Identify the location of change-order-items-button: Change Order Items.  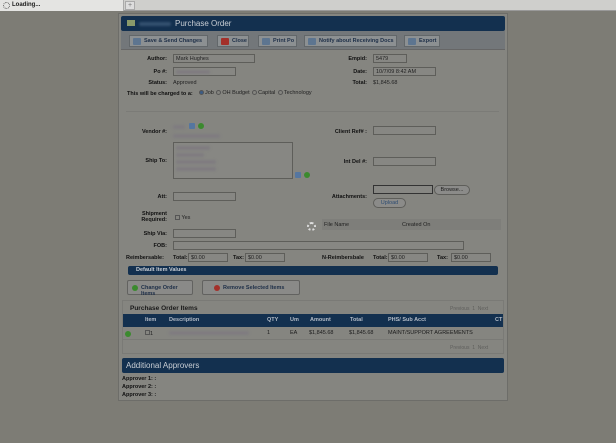
(160, 288).